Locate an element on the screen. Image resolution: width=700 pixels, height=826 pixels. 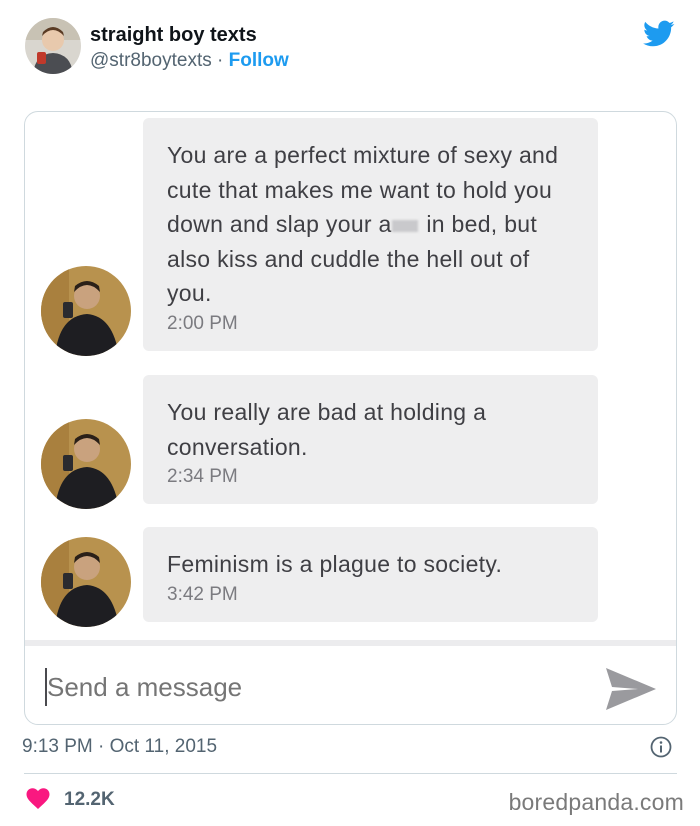
author-handle: @str8boytexts is located at coordinates (151, 60).